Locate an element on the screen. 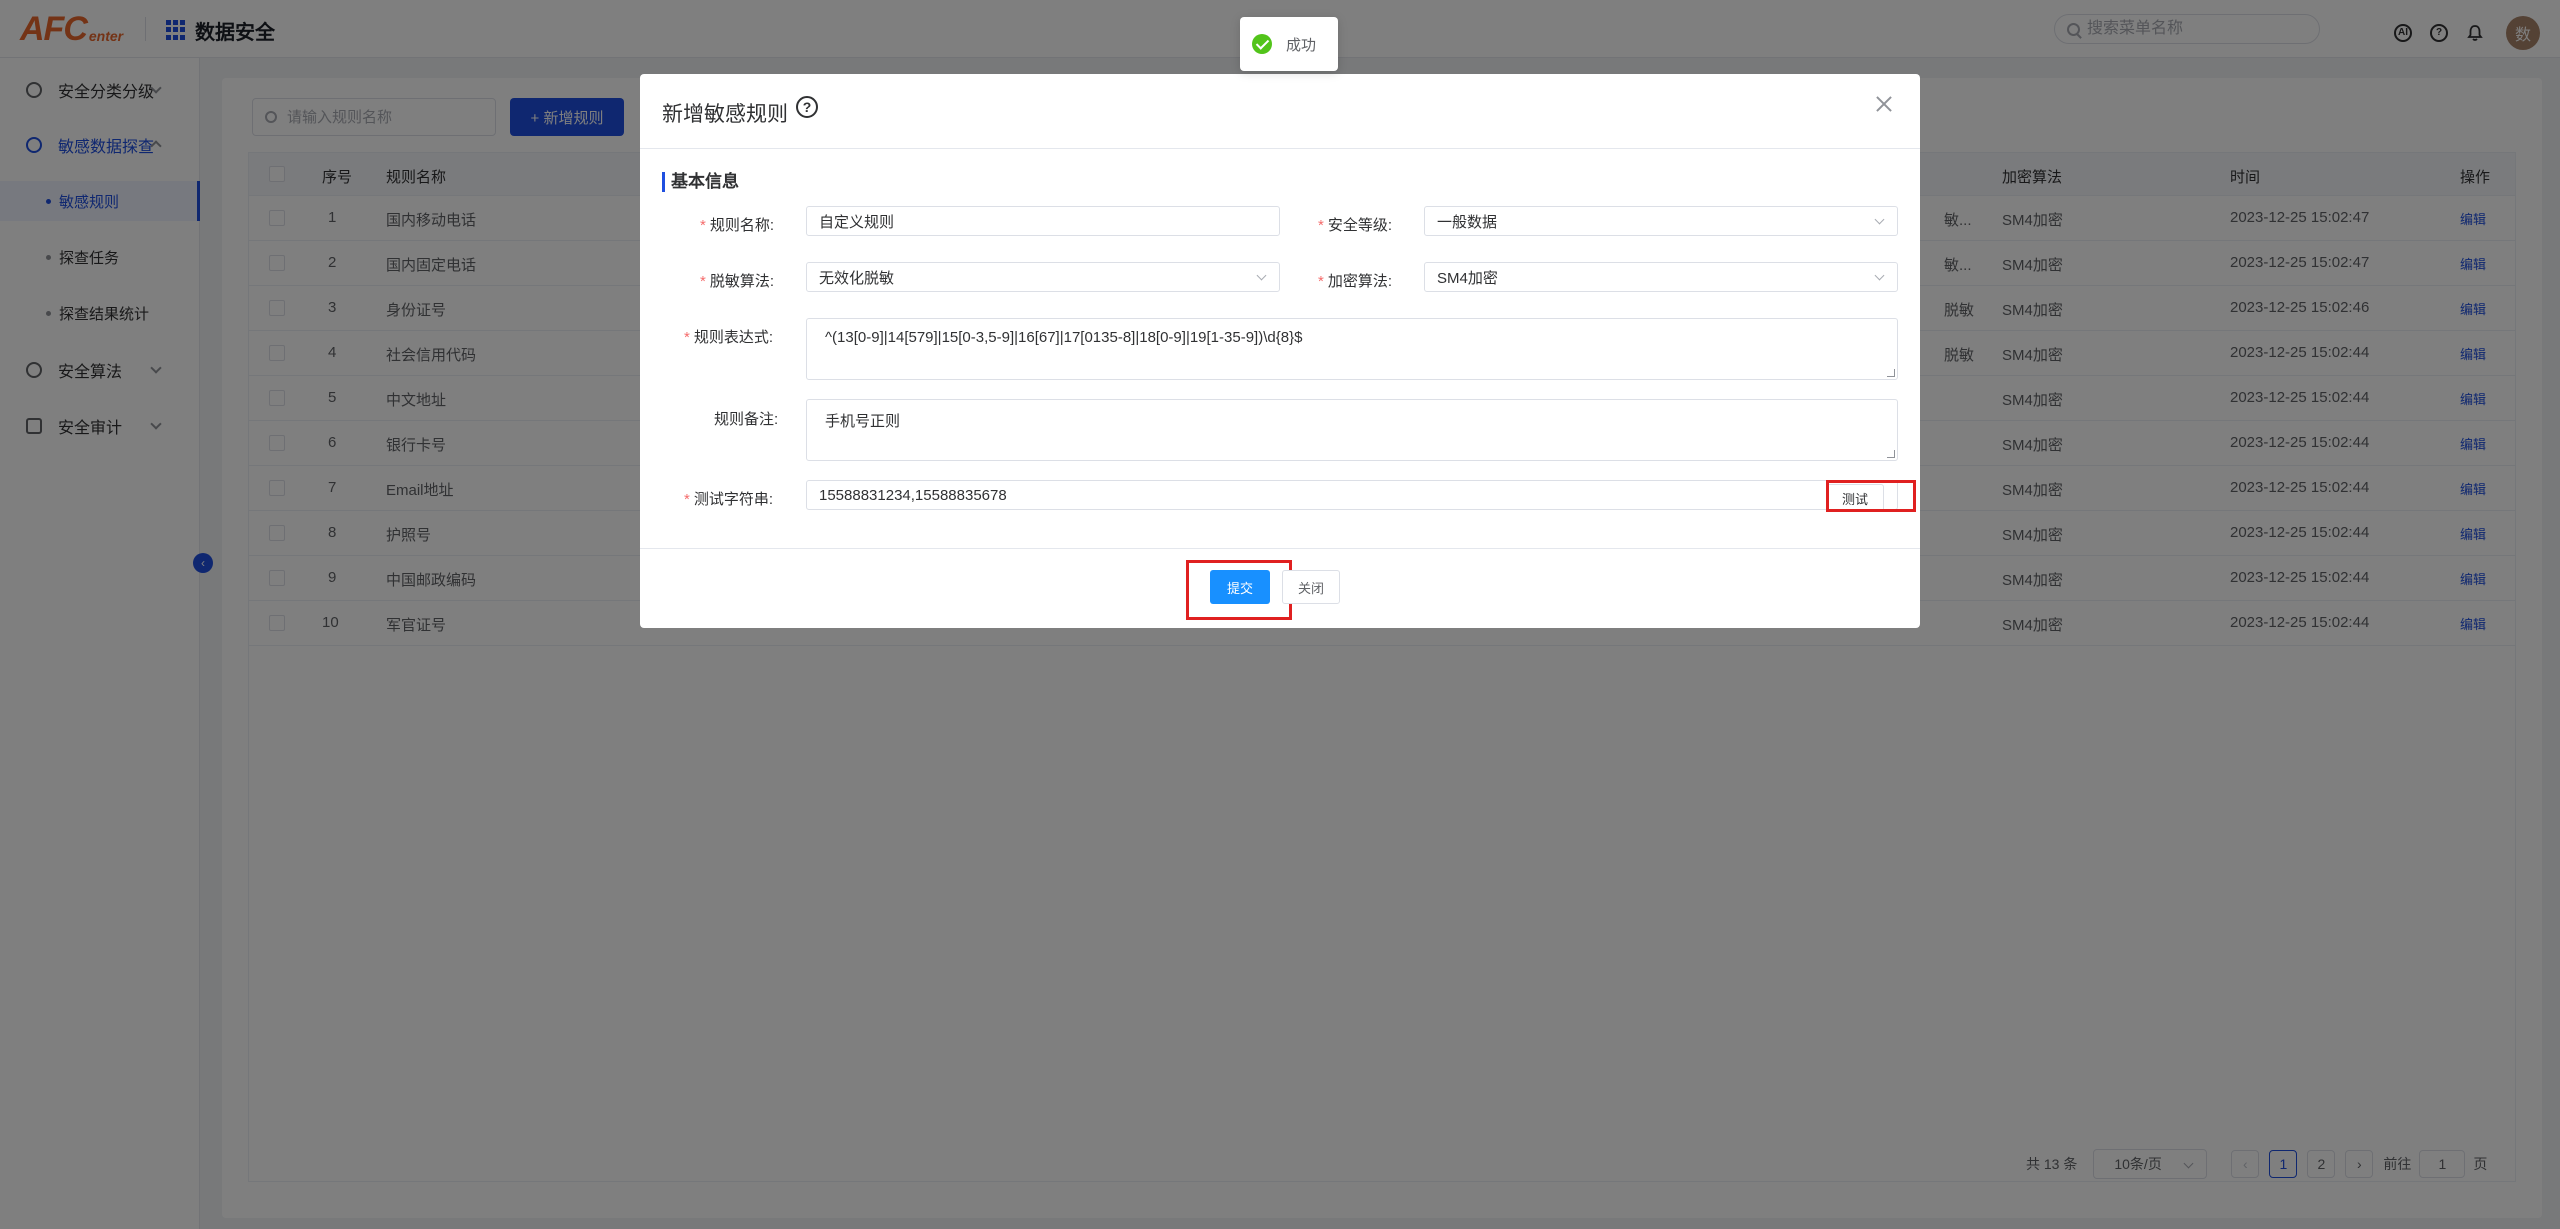 This screenshot has height=1229, width=2560. encrypt-algo-select: SM4加密 is located at coordinates (1661, 277).